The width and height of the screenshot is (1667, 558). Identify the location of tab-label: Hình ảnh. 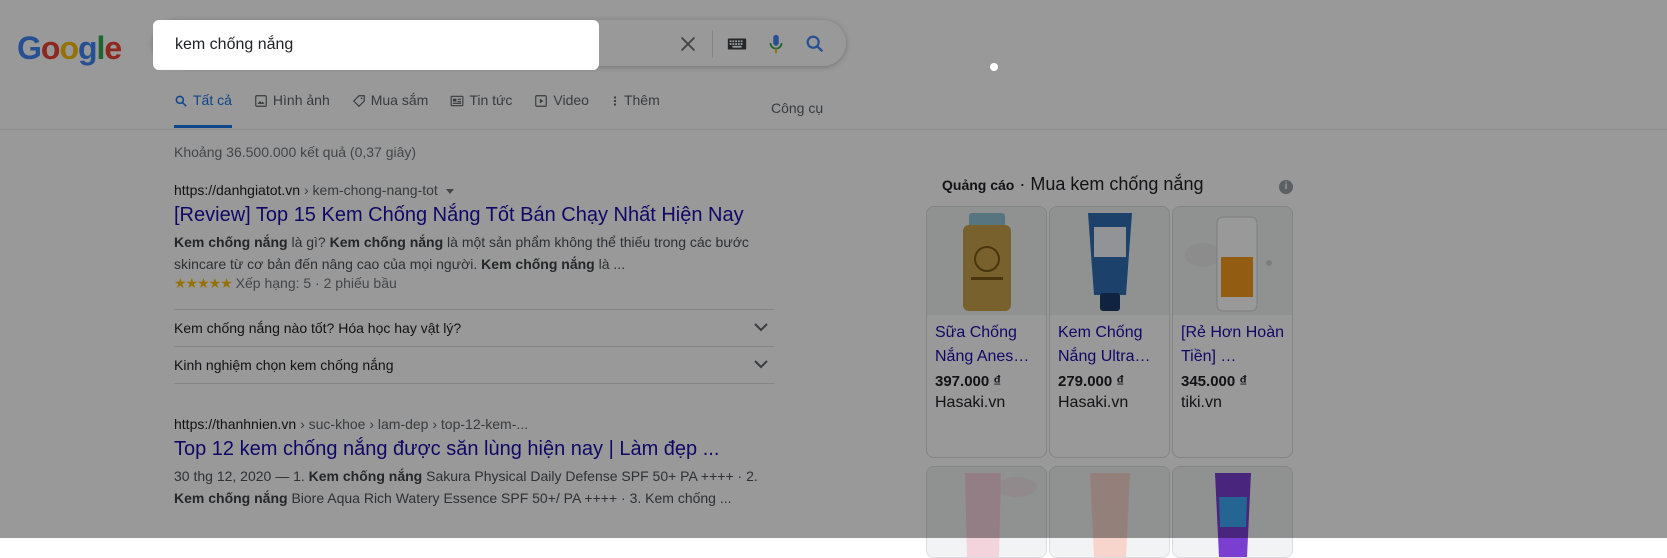
(301, 100).